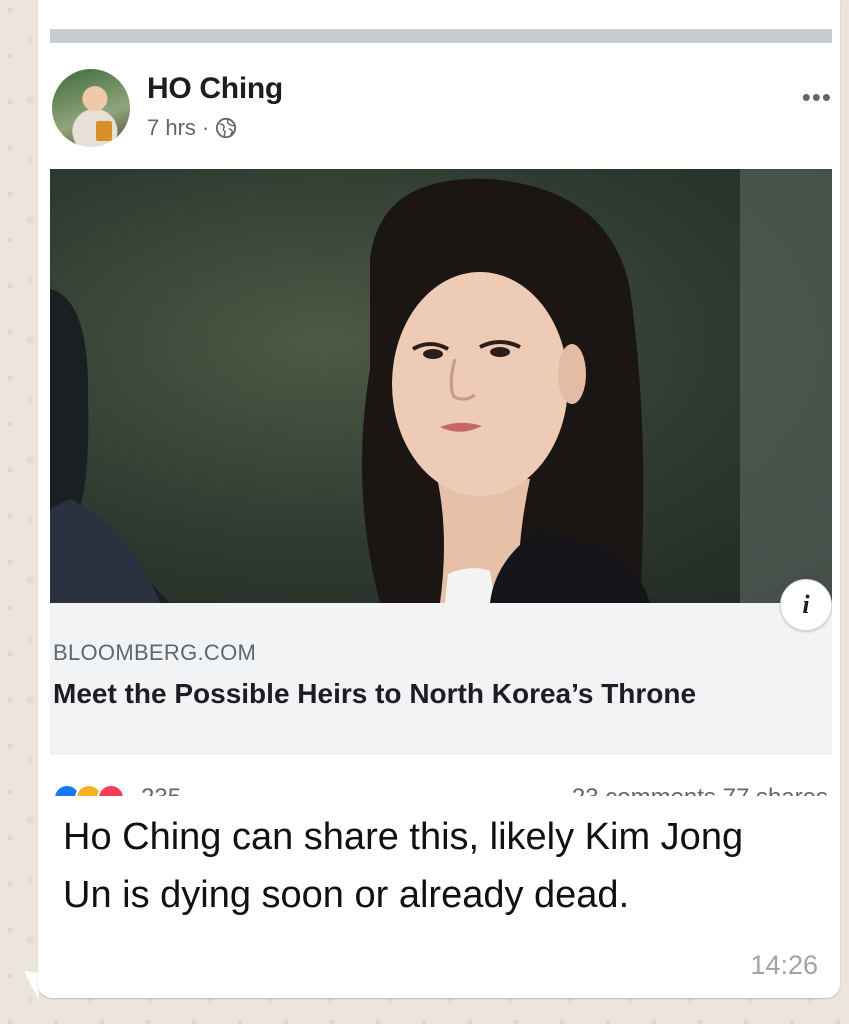  What do you see at coordinates (441, 36) in the screenshot?
I see `screenshot-top-bar` at bounding box center [441, 36].